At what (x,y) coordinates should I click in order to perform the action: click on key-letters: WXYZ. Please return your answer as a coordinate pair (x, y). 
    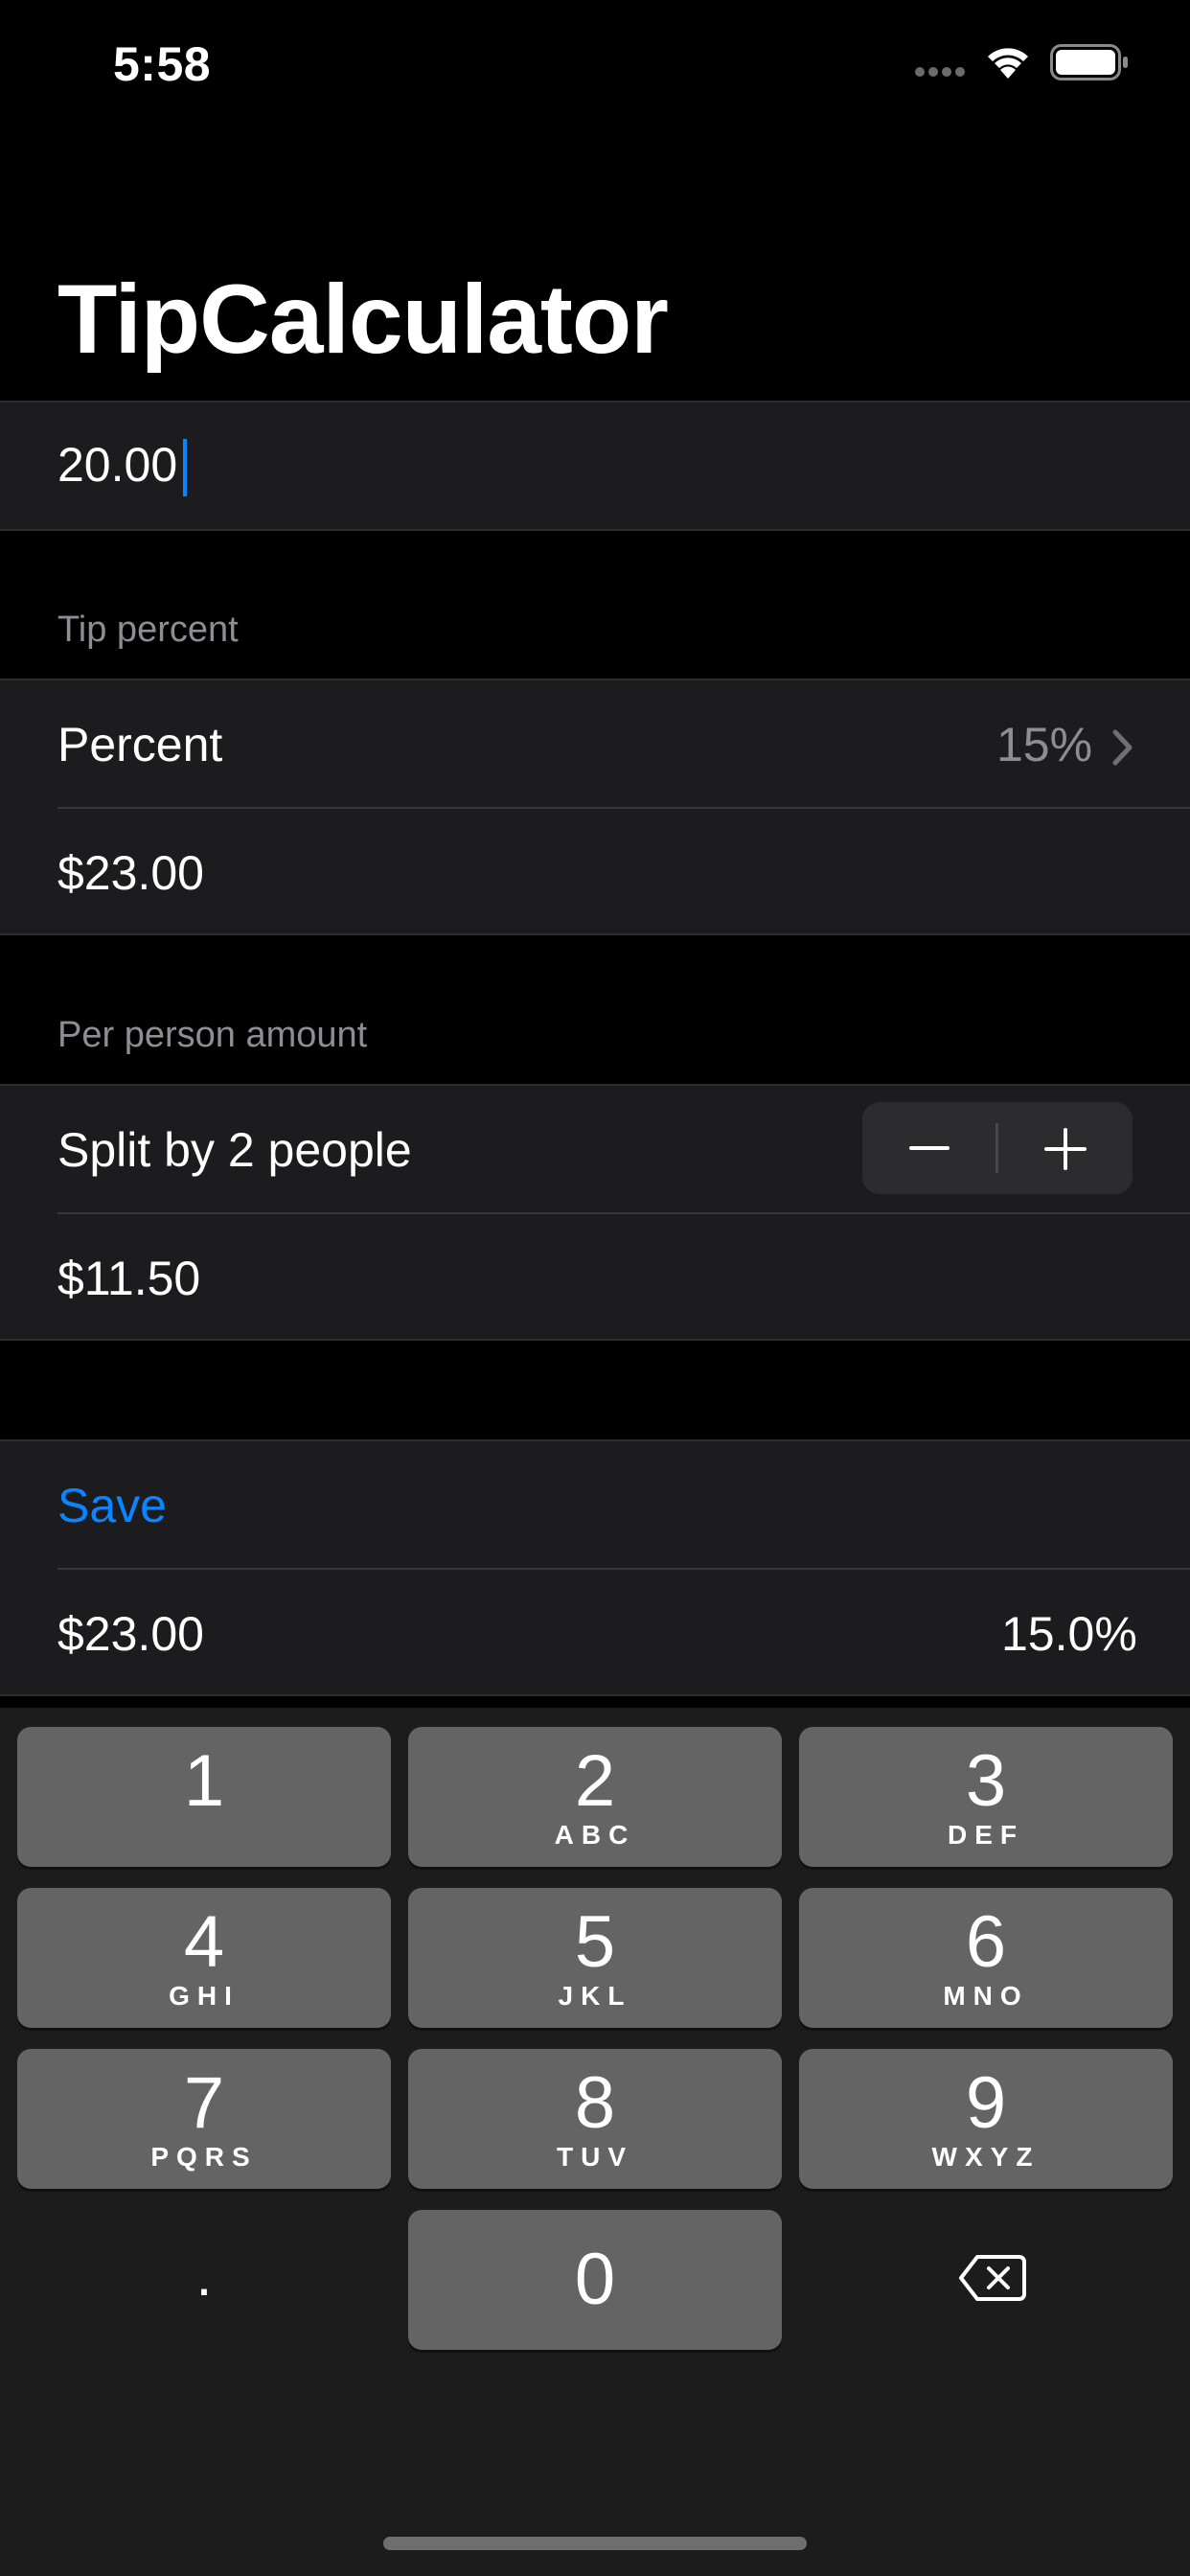
    Looking at the image, I should click on (986, 2157).